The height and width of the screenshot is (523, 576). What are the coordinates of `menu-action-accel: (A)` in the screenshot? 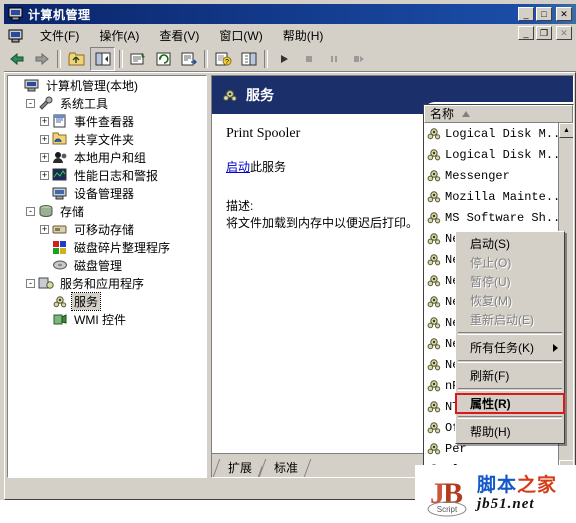 It's located at (131, 36).